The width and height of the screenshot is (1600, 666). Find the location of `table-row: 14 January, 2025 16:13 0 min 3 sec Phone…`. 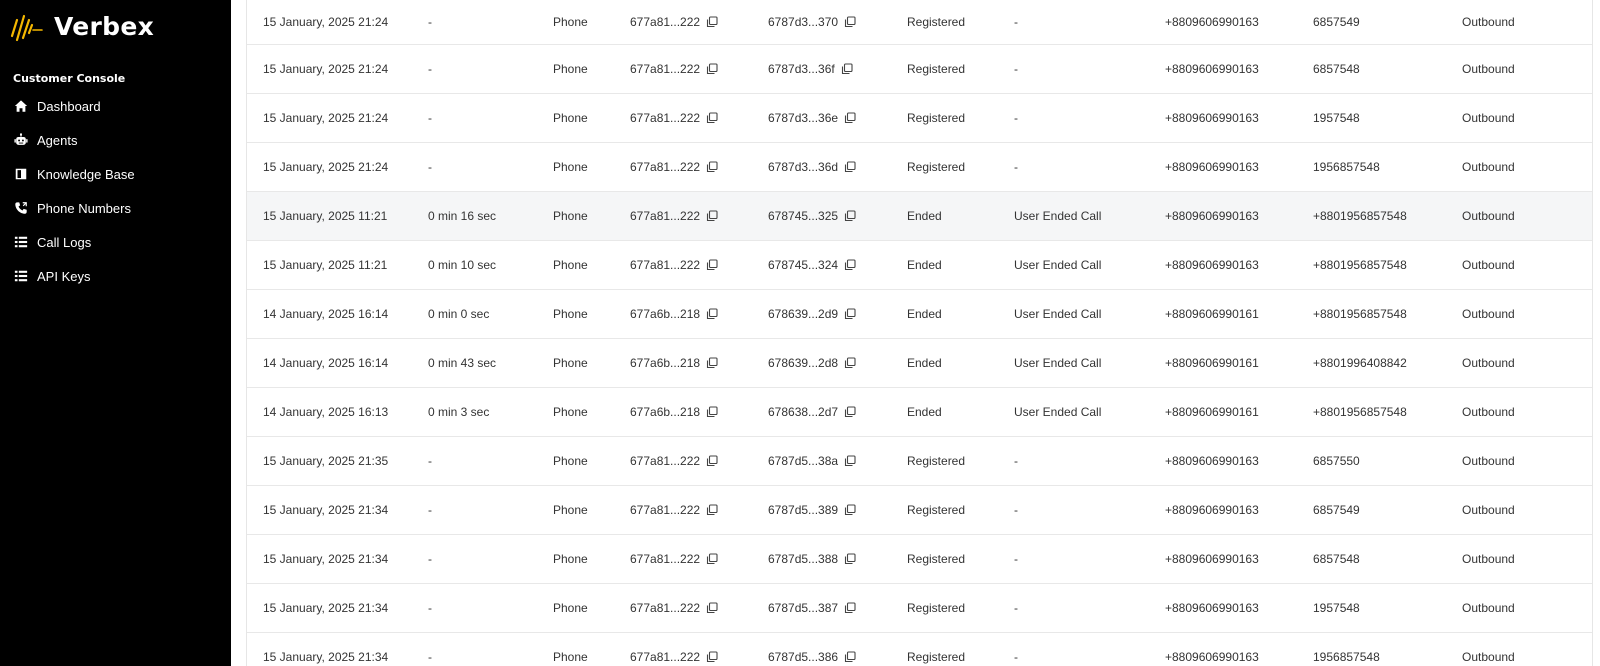

table-row: 14 January, 2025 16:13 0 min 3 sec Phone… is located at coordinates (919, 412).